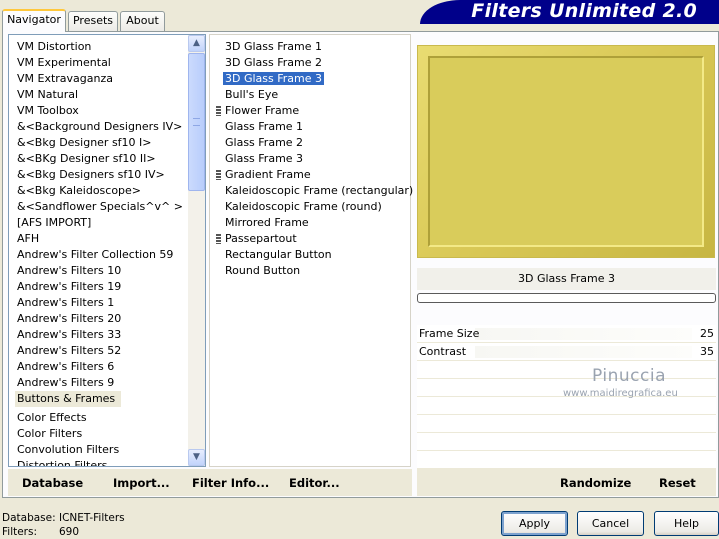 This screenshot has width=719, height=539. What do you see at coordinates (103, 63) in the screenshot?
I see `category-item: VM Experimental` at bounding box center [103, 63].